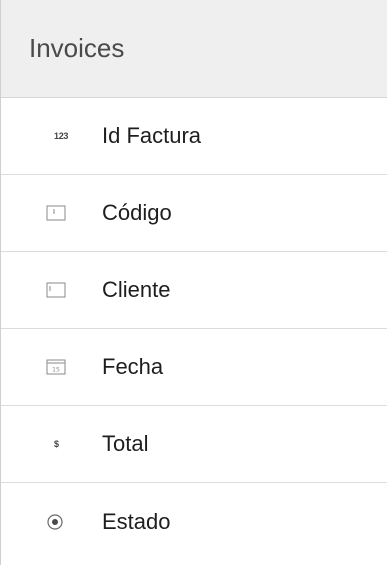 This screenshot has width=388, height=565. Describe the element at coordinates (137, 212) in the screenshot. I see `field-label: Código` at that location.